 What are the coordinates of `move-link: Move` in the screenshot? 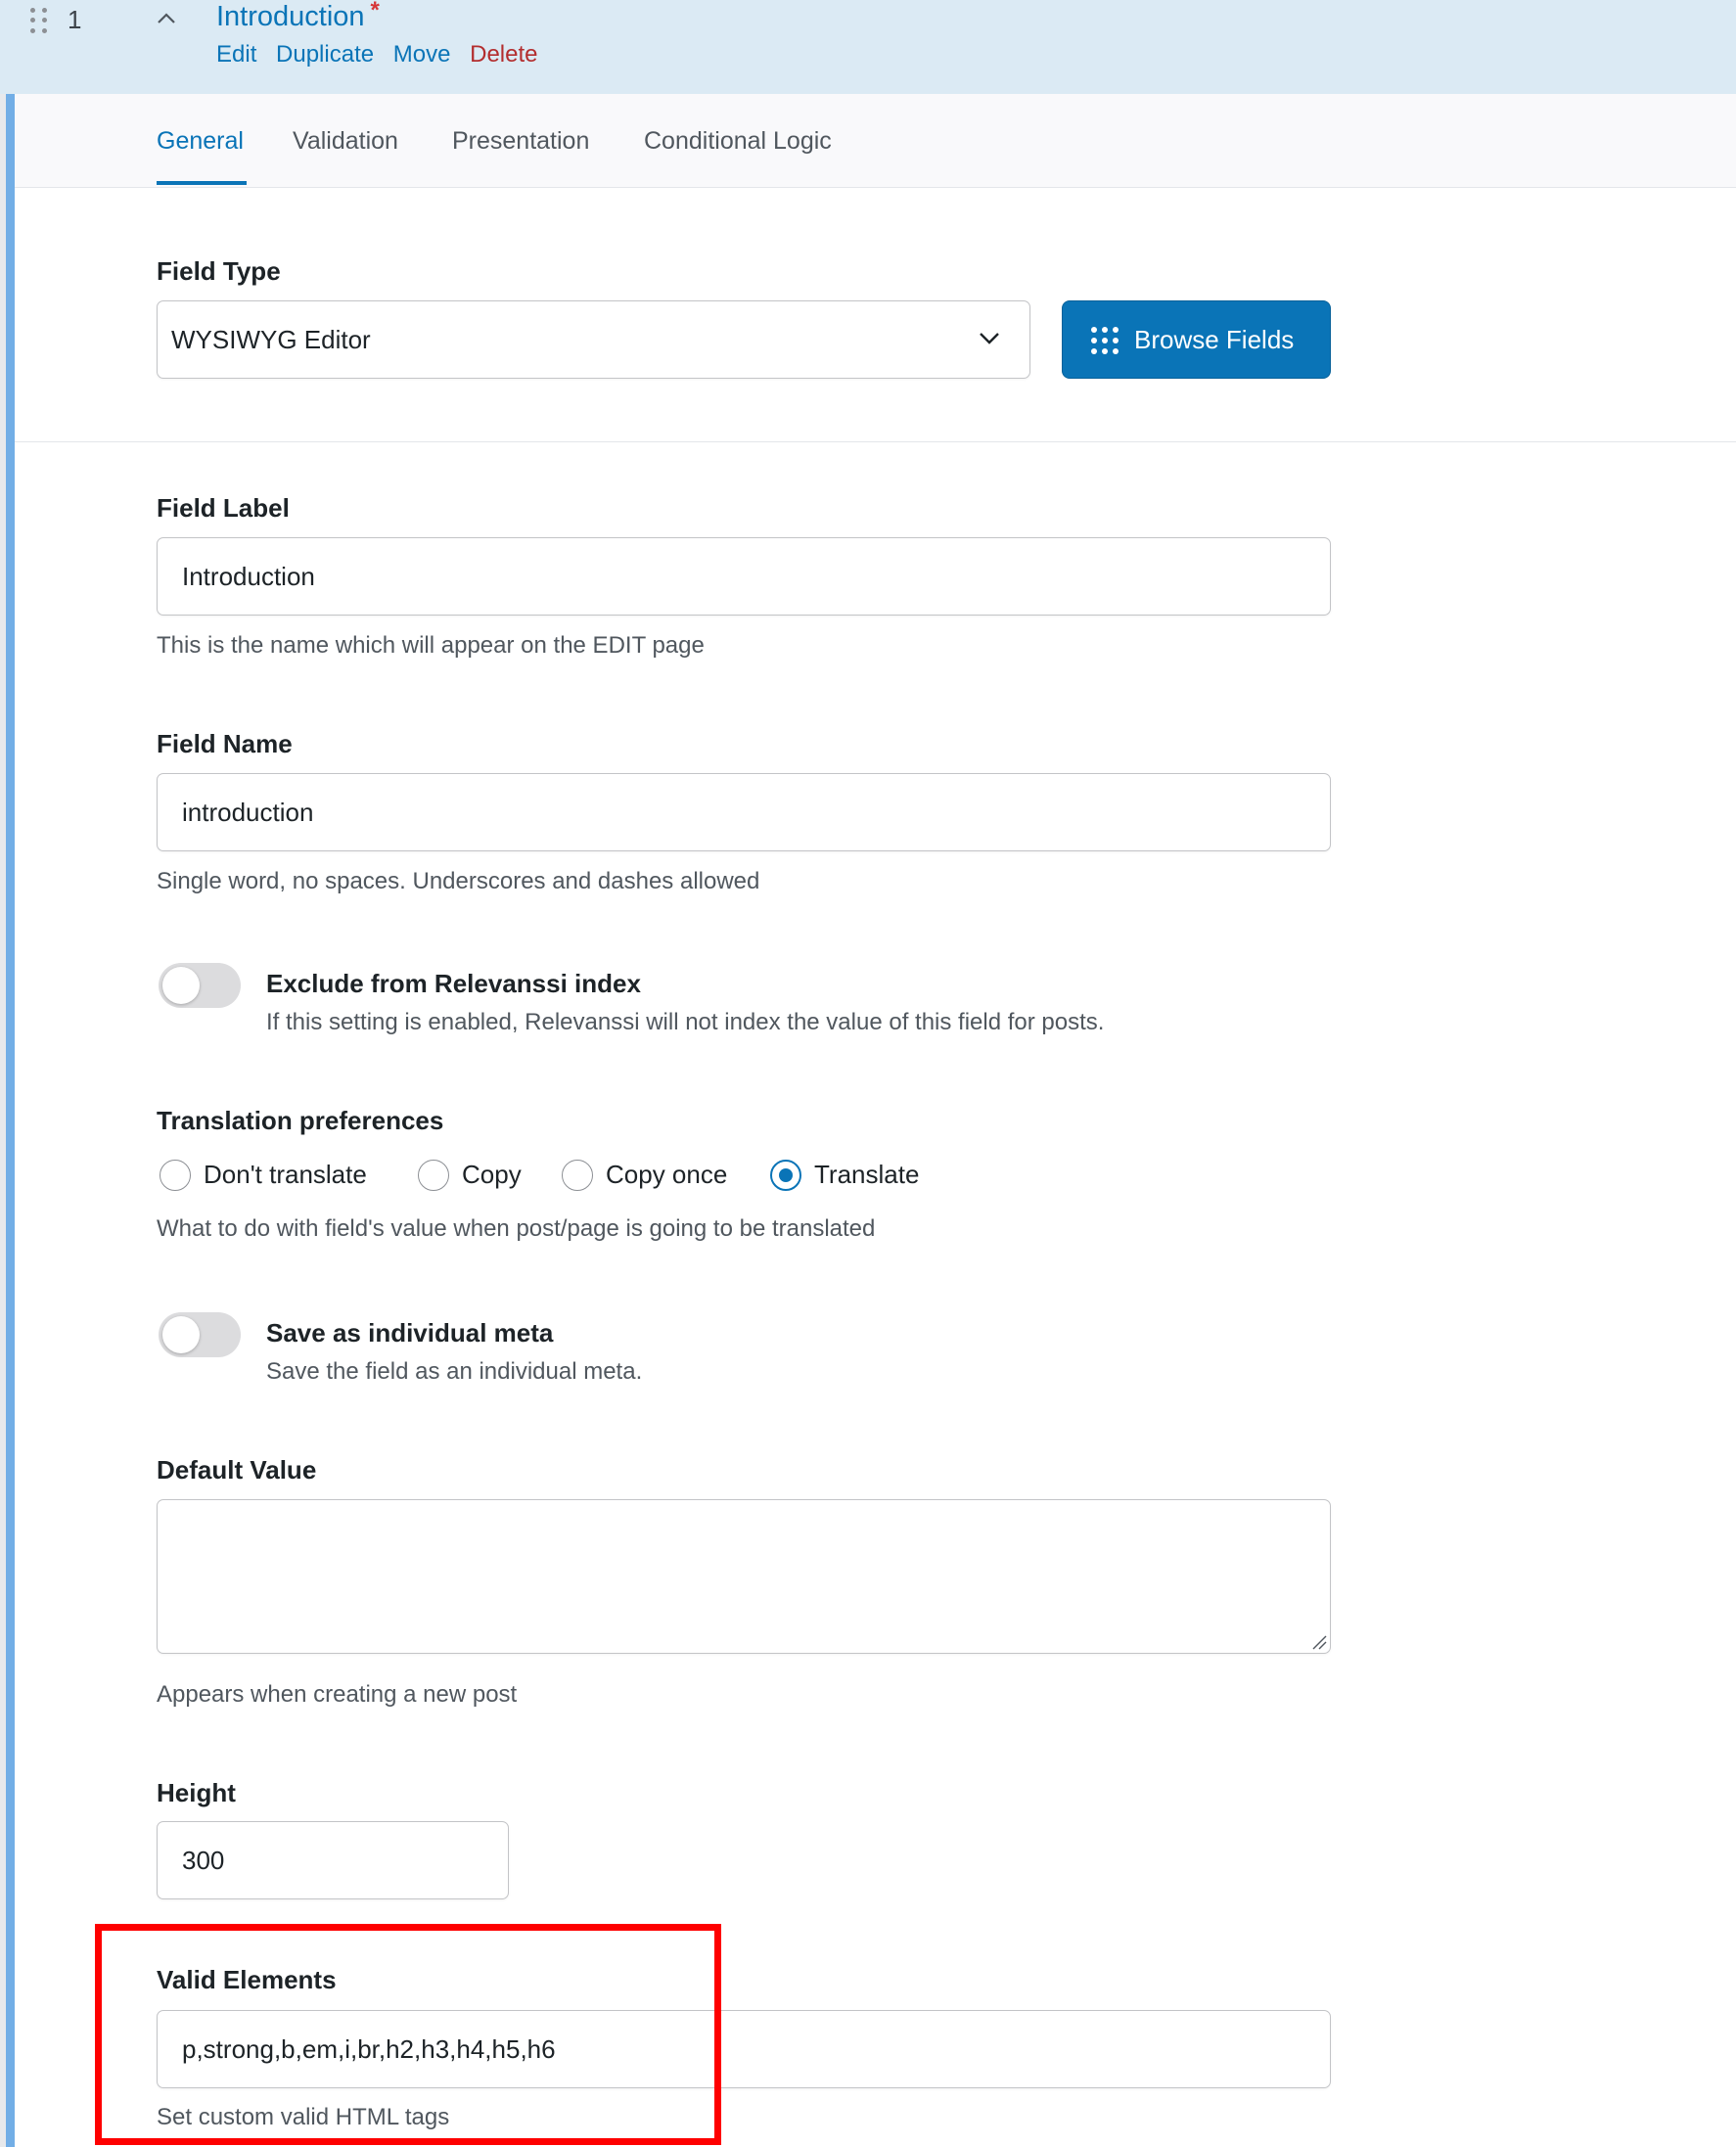 It's located at (422, 54).